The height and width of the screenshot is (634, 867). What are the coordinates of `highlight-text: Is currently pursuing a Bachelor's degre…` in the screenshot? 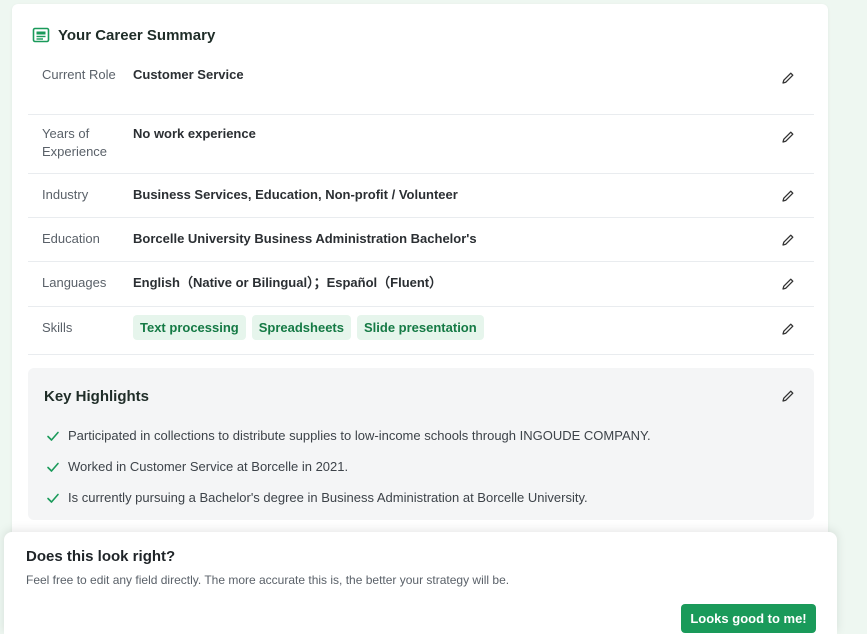 It's located at (328, 497).